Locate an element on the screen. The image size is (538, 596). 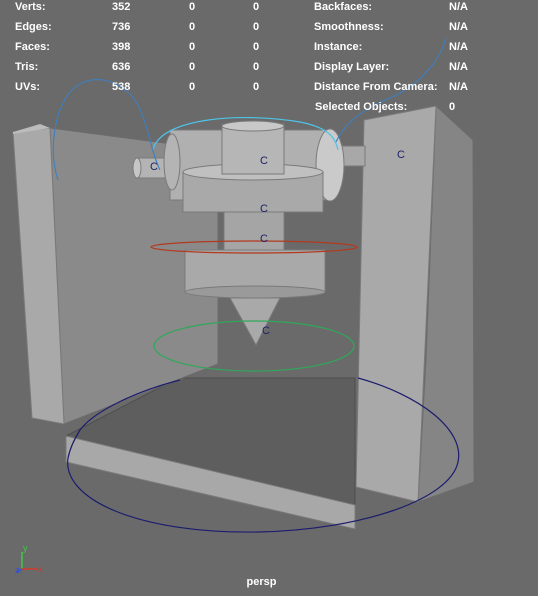
axis-gizmo: y x z is located at coordinates (29, 559).